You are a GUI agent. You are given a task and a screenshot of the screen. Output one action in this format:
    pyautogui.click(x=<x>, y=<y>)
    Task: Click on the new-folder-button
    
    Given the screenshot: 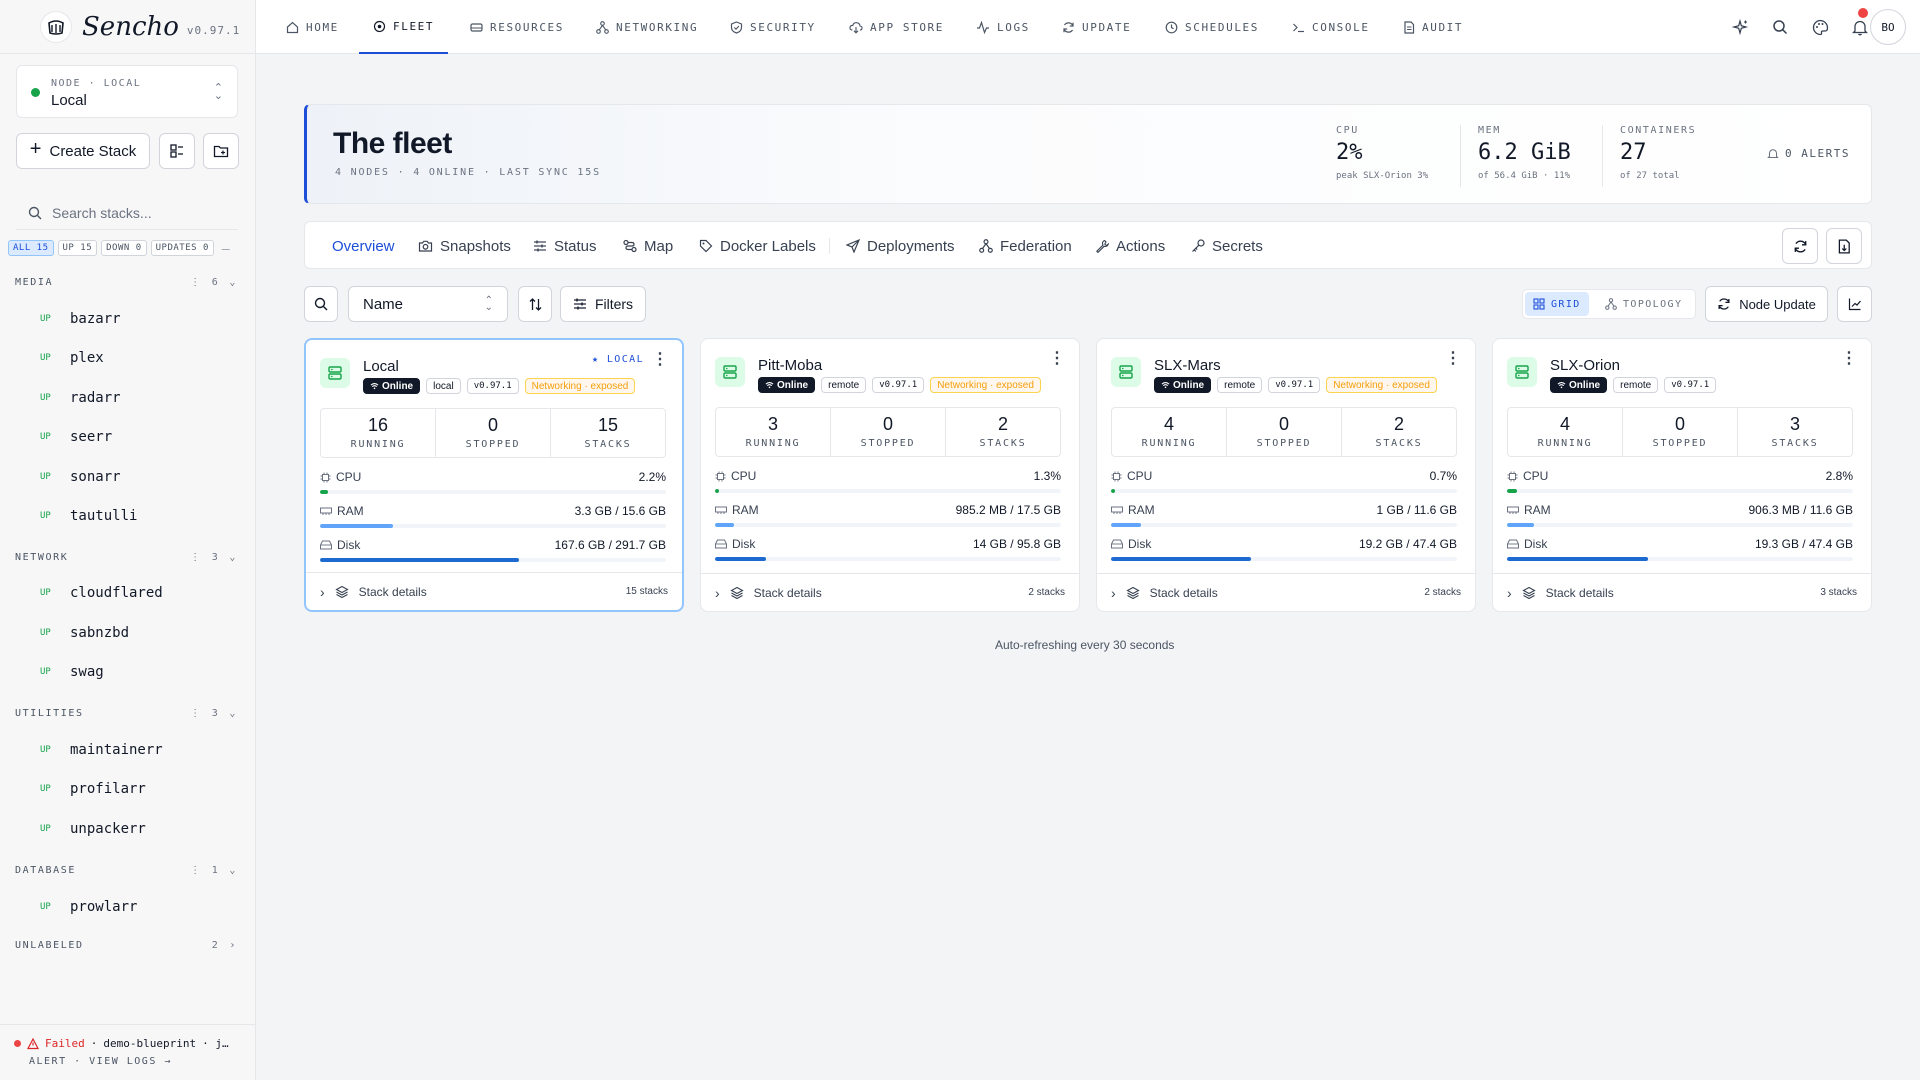 What is the action you would take?
    pyautogui.click(x=221, y=151)
    